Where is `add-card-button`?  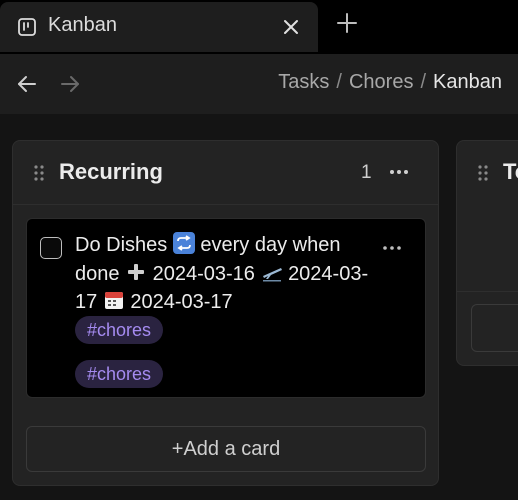
add-card-button is located at coordinates (494, 328).